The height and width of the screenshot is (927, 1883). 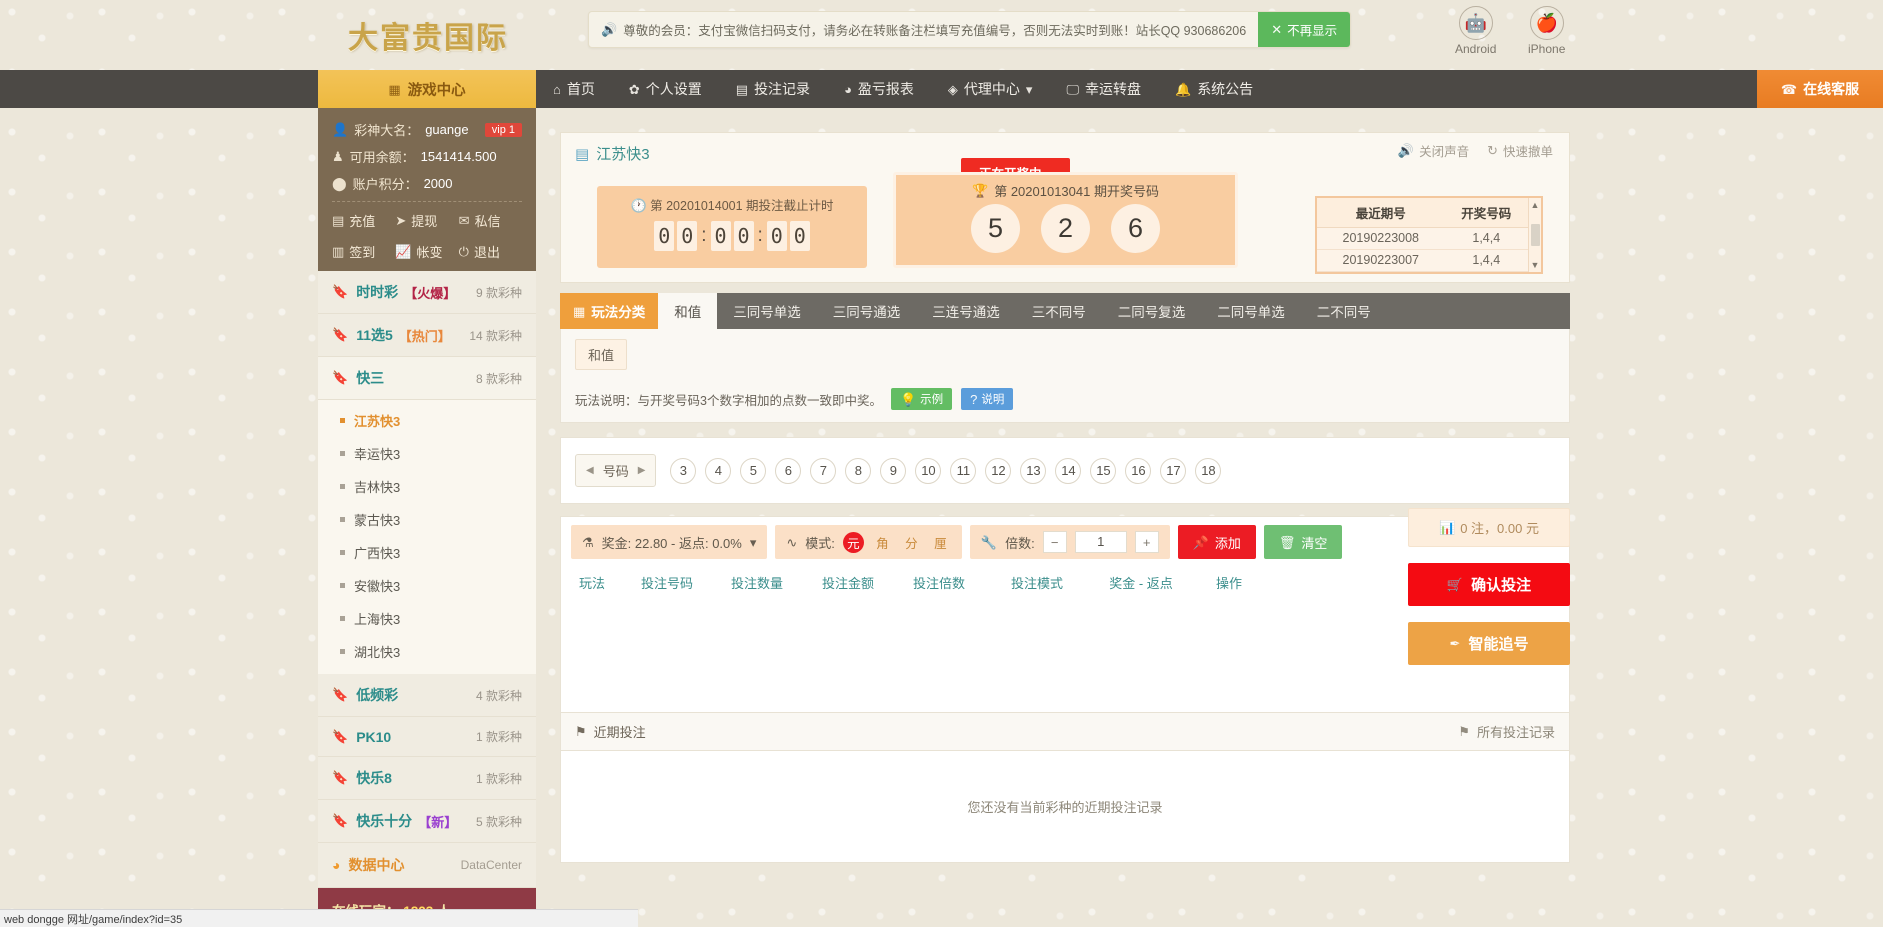 What do you see at coordinates (609, 311) in the screenshot?
I see `tab-playtype-category: ▦ 玩法分类` at bounding box center [609, 311].